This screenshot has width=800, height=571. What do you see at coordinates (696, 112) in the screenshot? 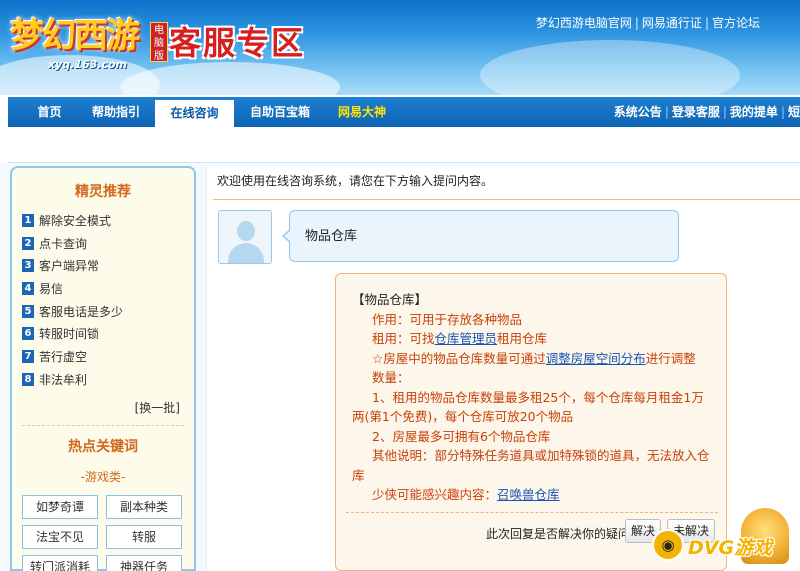
I see `login-link: 登录客服` at bounding box center [696, 112].